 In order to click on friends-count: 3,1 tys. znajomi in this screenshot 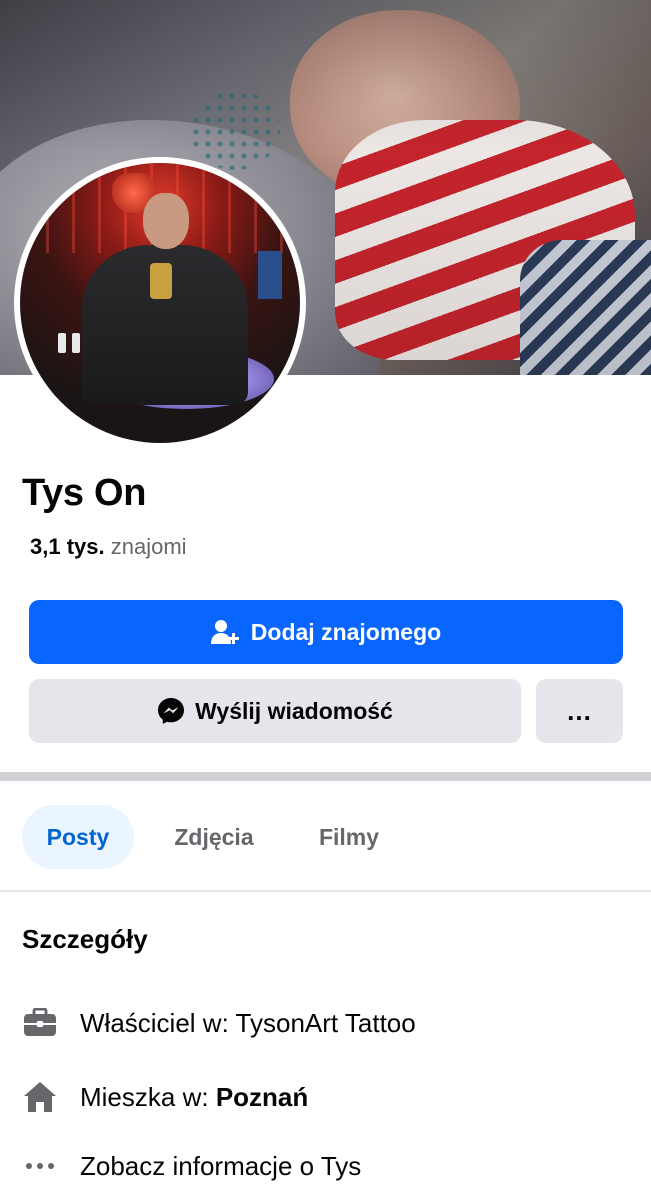, I will do `click(108, 547)`.